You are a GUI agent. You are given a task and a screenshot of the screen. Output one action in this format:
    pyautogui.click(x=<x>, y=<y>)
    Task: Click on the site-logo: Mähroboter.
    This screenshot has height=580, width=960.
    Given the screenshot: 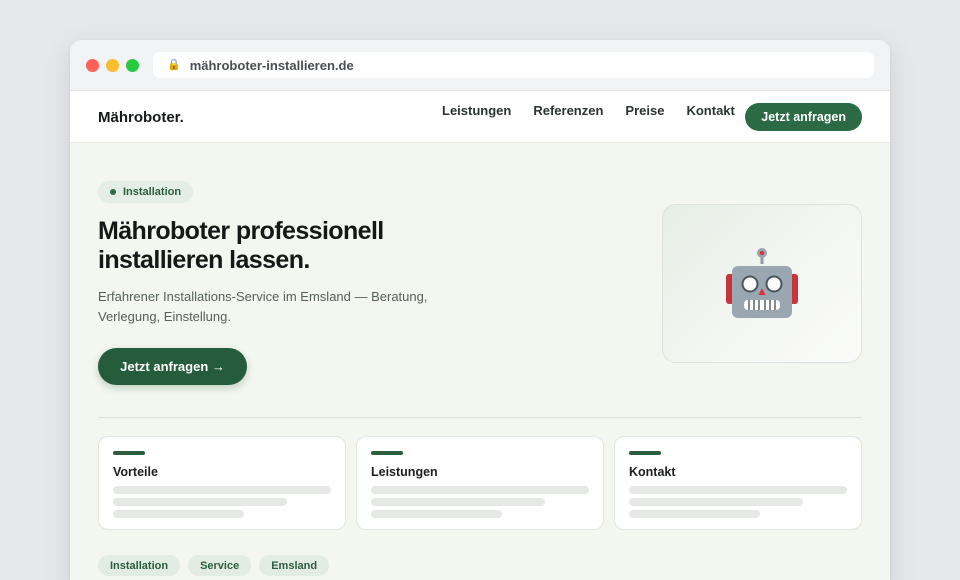 What is the action you would take?
    pyautogui.click(x=141, y=117)
    